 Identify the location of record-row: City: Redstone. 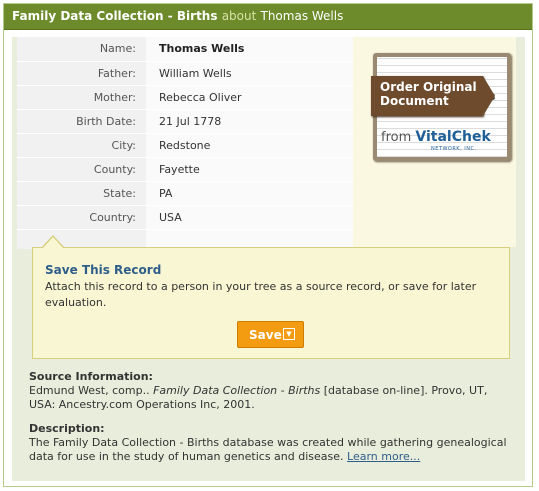
(185, 145).